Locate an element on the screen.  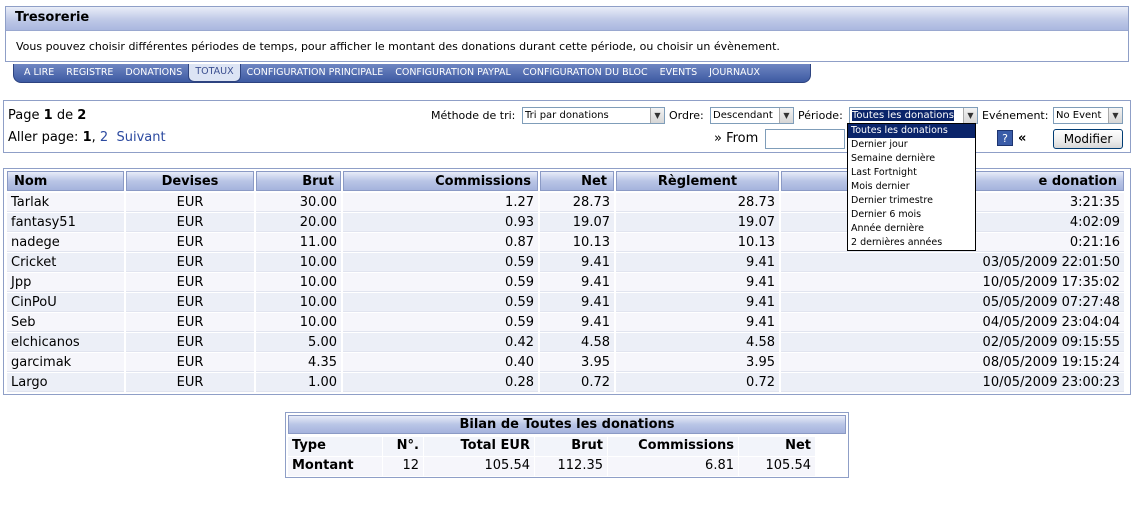
summary-value-cell: 12 is located at coordinates (403, 466).